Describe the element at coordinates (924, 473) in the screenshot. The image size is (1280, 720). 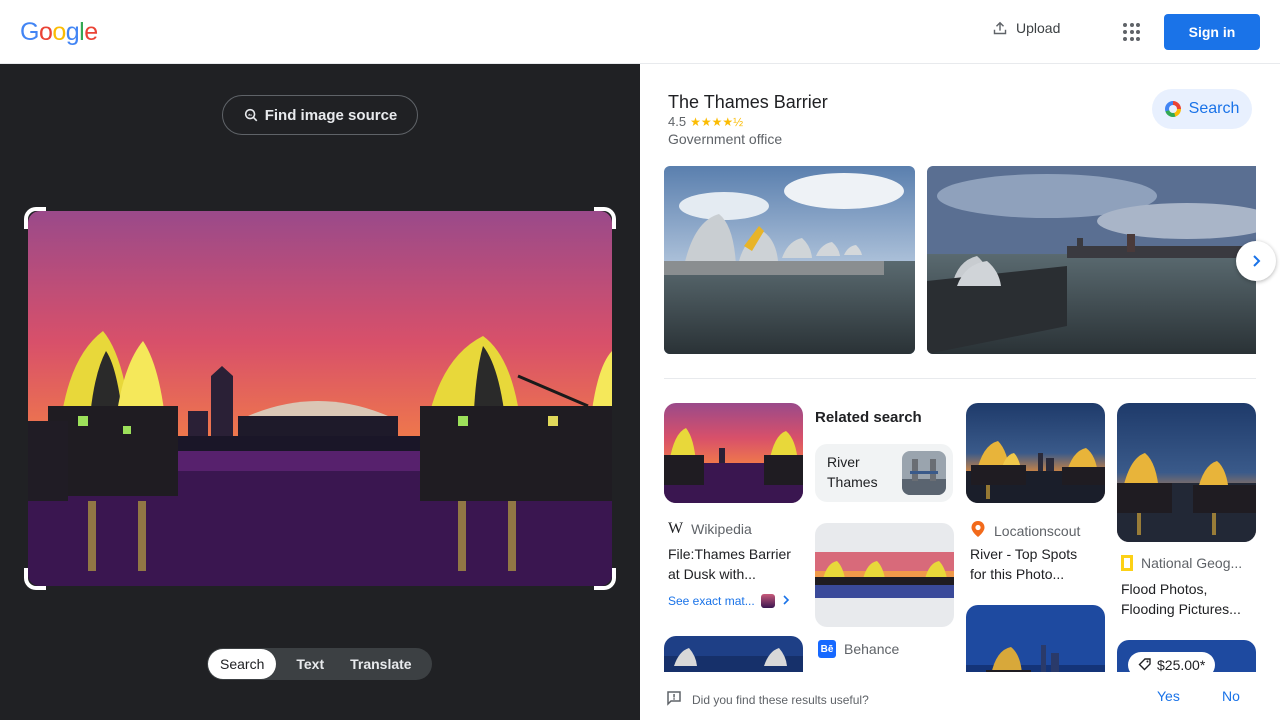
I see `related-search-thumbnail` at that location.